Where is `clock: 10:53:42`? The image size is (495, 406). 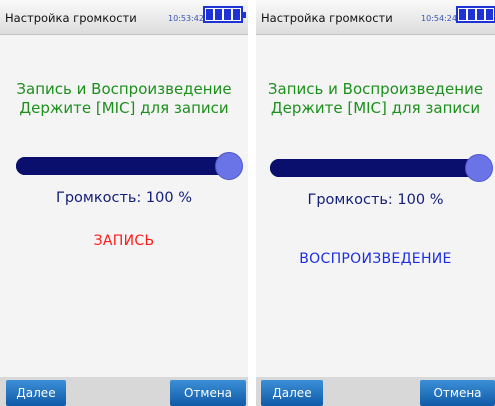
clock: 10:53:42 is located at coordinates (186, 18).